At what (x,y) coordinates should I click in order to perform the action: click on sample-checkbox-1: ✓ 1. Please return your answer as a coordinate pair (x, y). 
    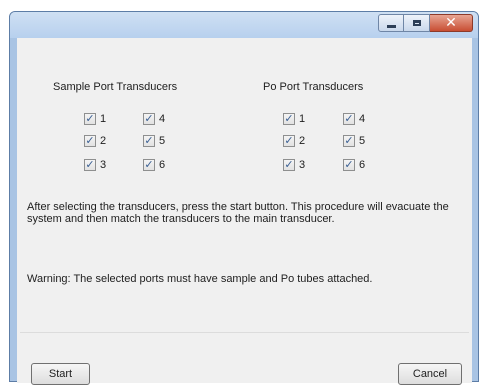
    Looking at the image, I should click on (95, 119).